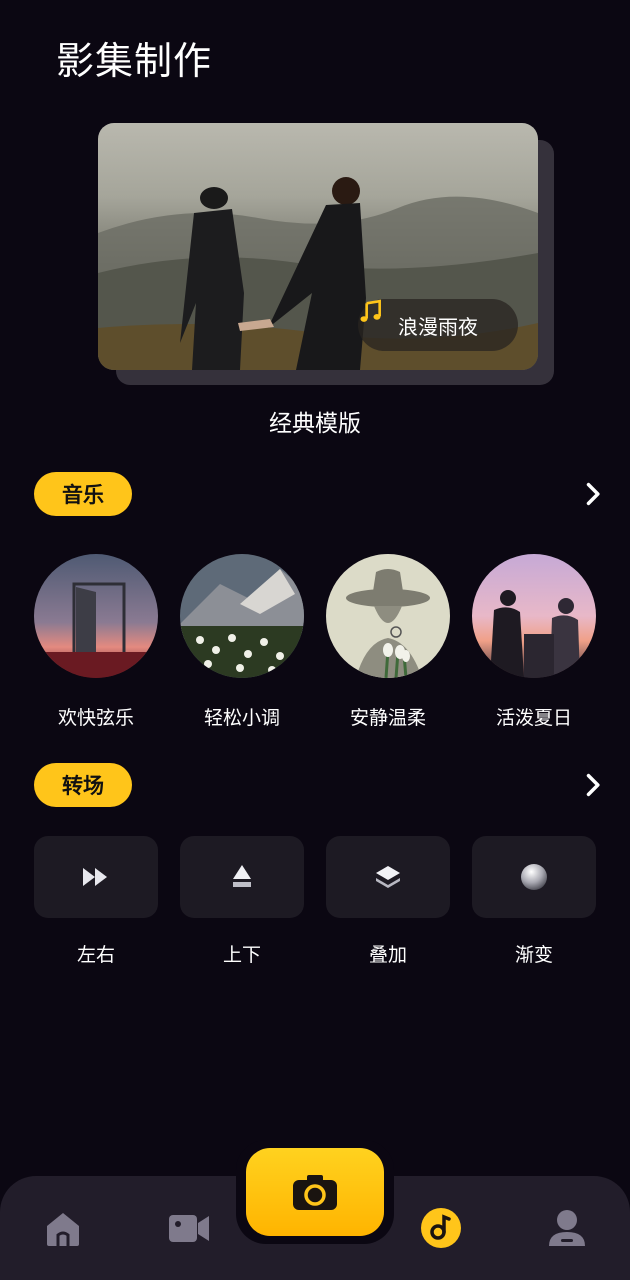 This screenshot has width=630, height=1280. I want to click on transition-label: 叠加, so click(387, 955).